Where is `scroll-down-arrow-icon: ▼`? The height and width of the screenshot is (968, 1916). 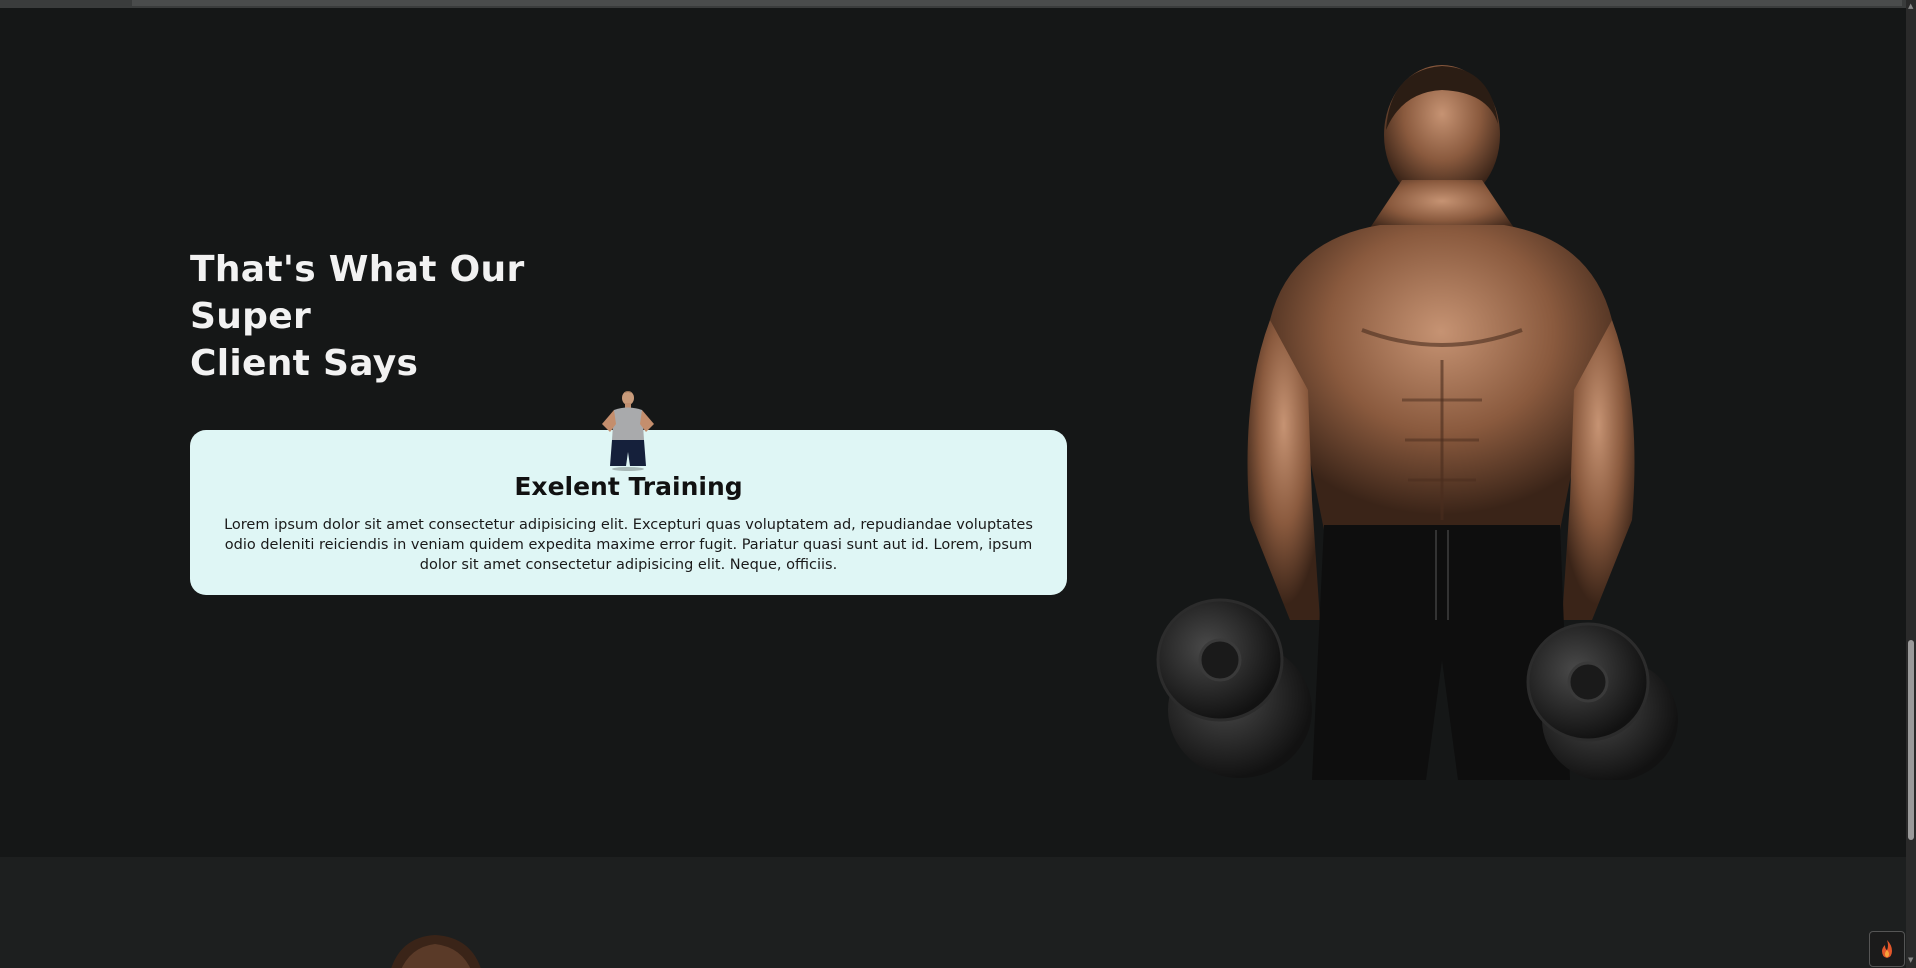 scroll-down-arrow-icon: ▼ is located at coordinates (1910, 960).